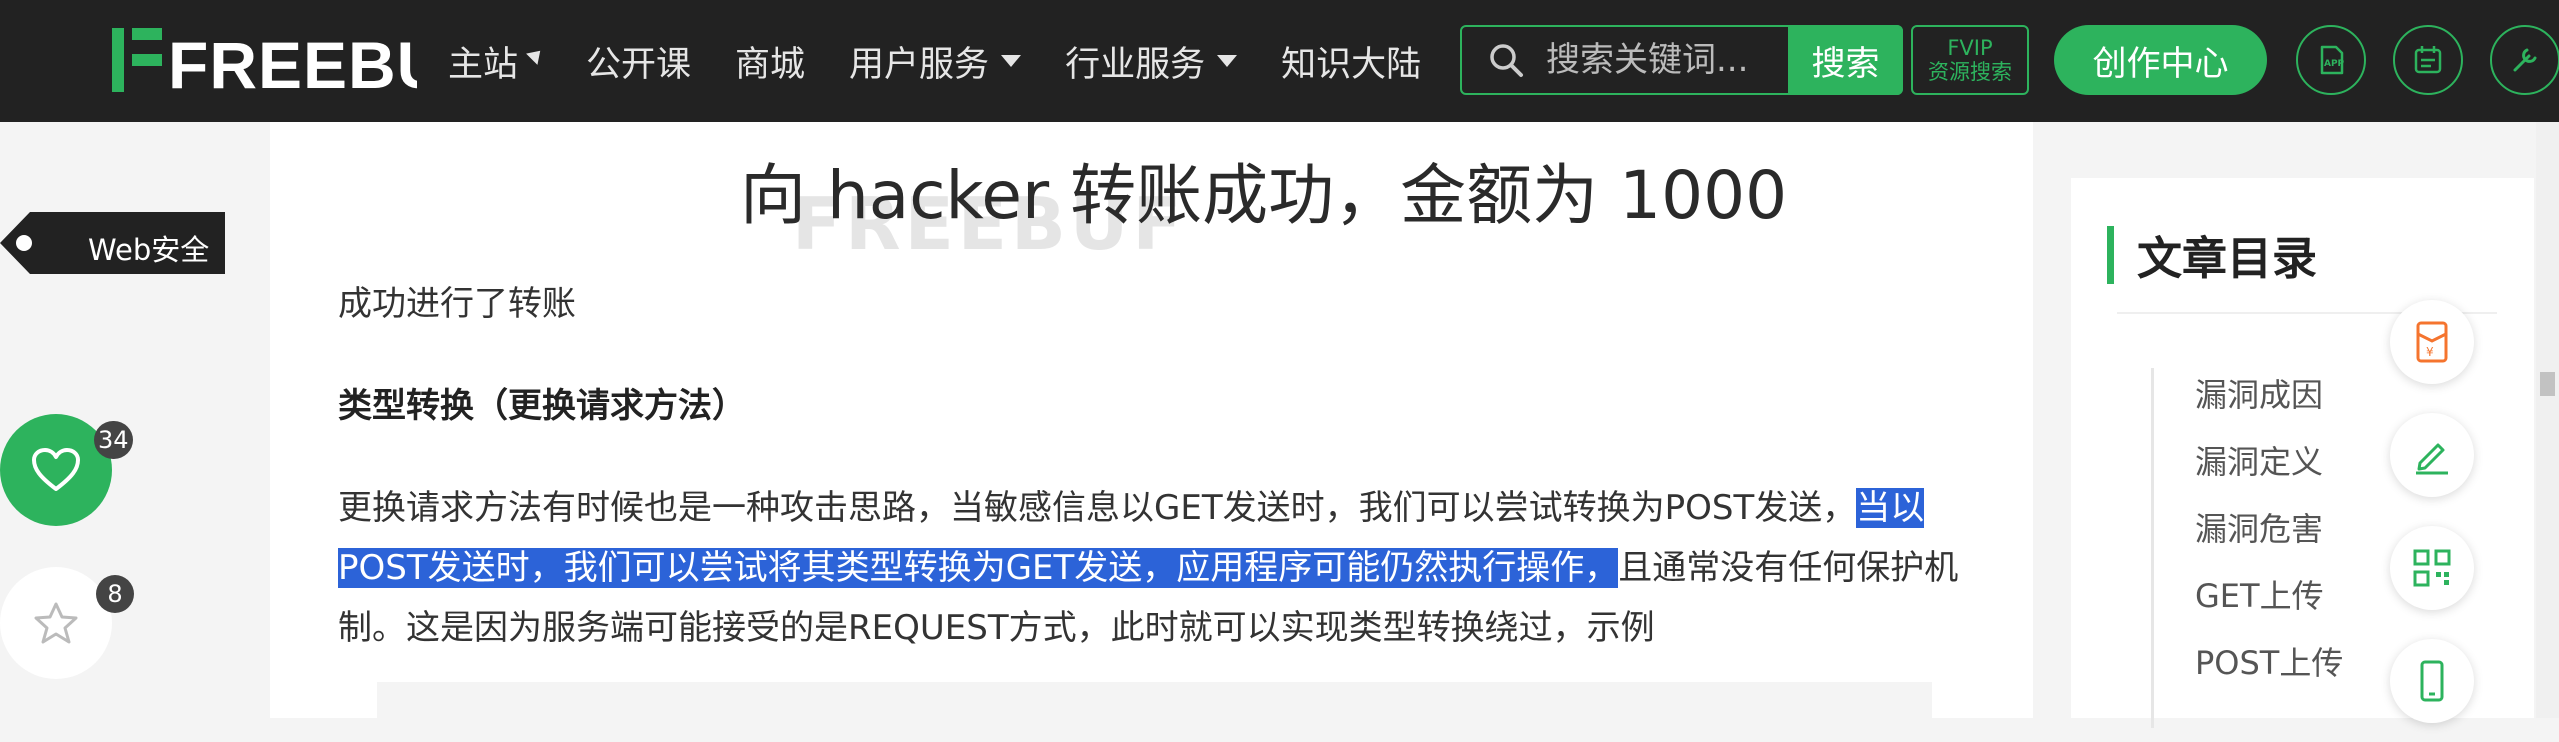 The width and height of the screenshot is (2559, 742). What do you see at coordinates (2259, 460) in the screenshot?
I see `toc-item: 漏洞定义` at bounding box center [2259, 460].